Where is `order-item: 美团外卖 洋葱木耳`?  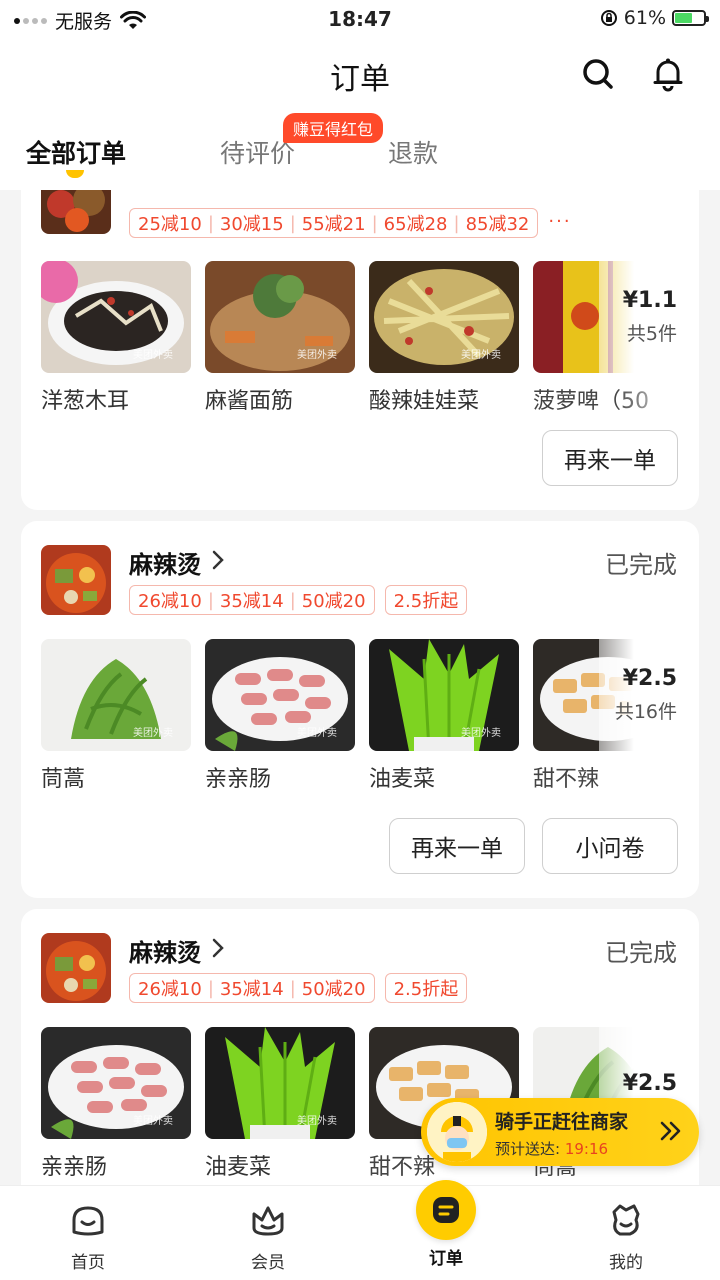
order-item: 美团外卖 洋葱木耳 is located at coordinates (116, 338).